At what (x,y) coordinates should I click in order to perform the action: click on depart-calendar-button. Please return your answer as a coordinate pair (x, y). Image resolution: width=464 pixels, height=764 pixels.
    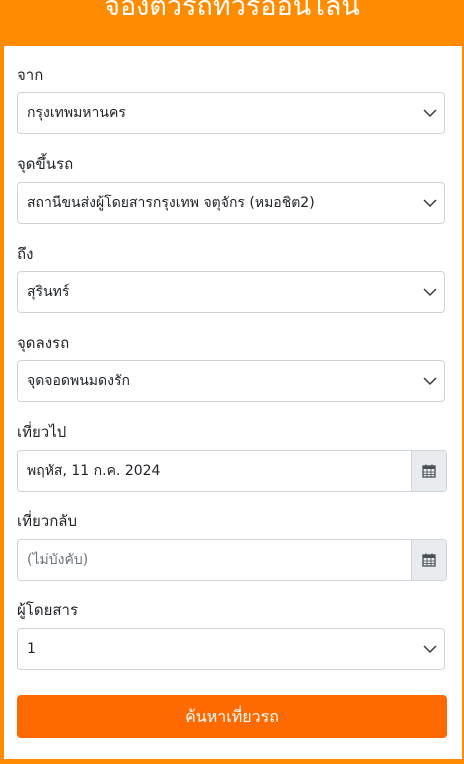
    Looking at the image, I should click on (428, 471).